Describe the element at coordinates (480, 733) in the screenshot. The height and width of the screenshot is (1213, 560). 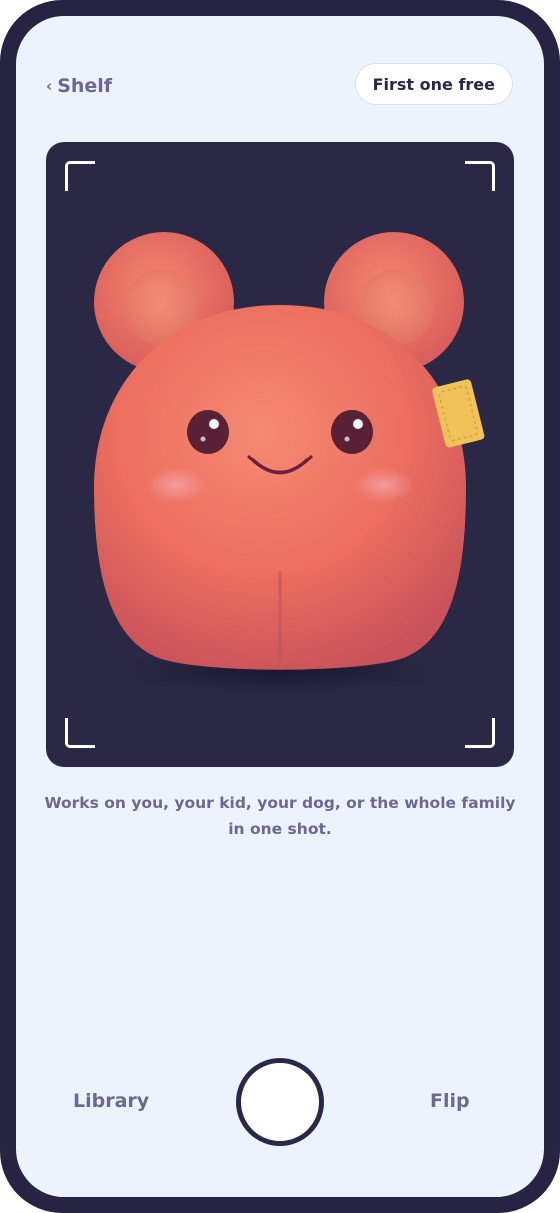
I see `frame-corner-bottom-right` at that location.